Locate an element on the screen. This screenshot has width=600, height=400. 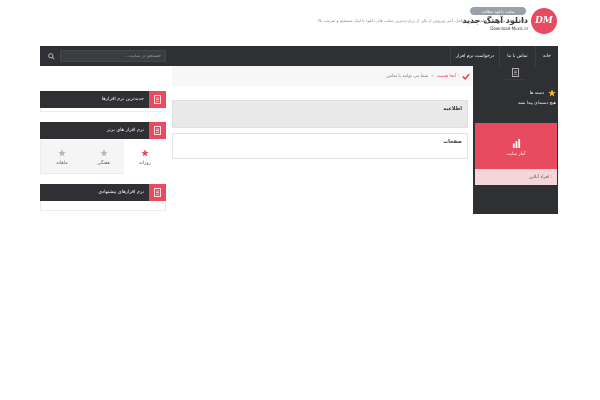
breadcrumb: شما می توانید با تماس » آنجا هستید : is located at coordinates (385, 76).